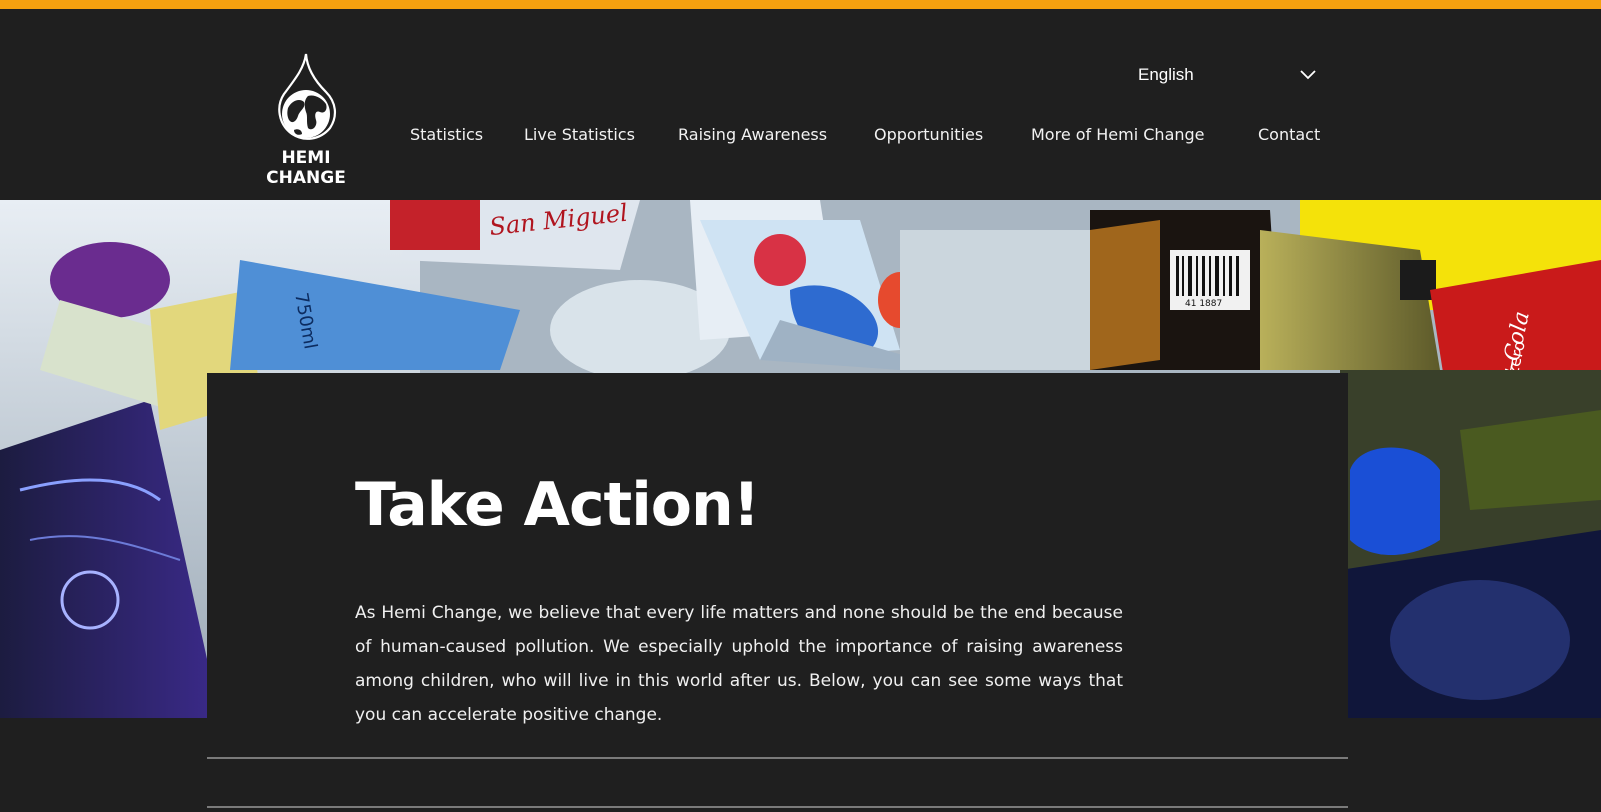 The height and width of the screenshot is (812, 1601). What do you see at coordinates (1289, 134) in the screenshot?
I see `nav-item-contact: Contact` at bounding box center [1289, 134].